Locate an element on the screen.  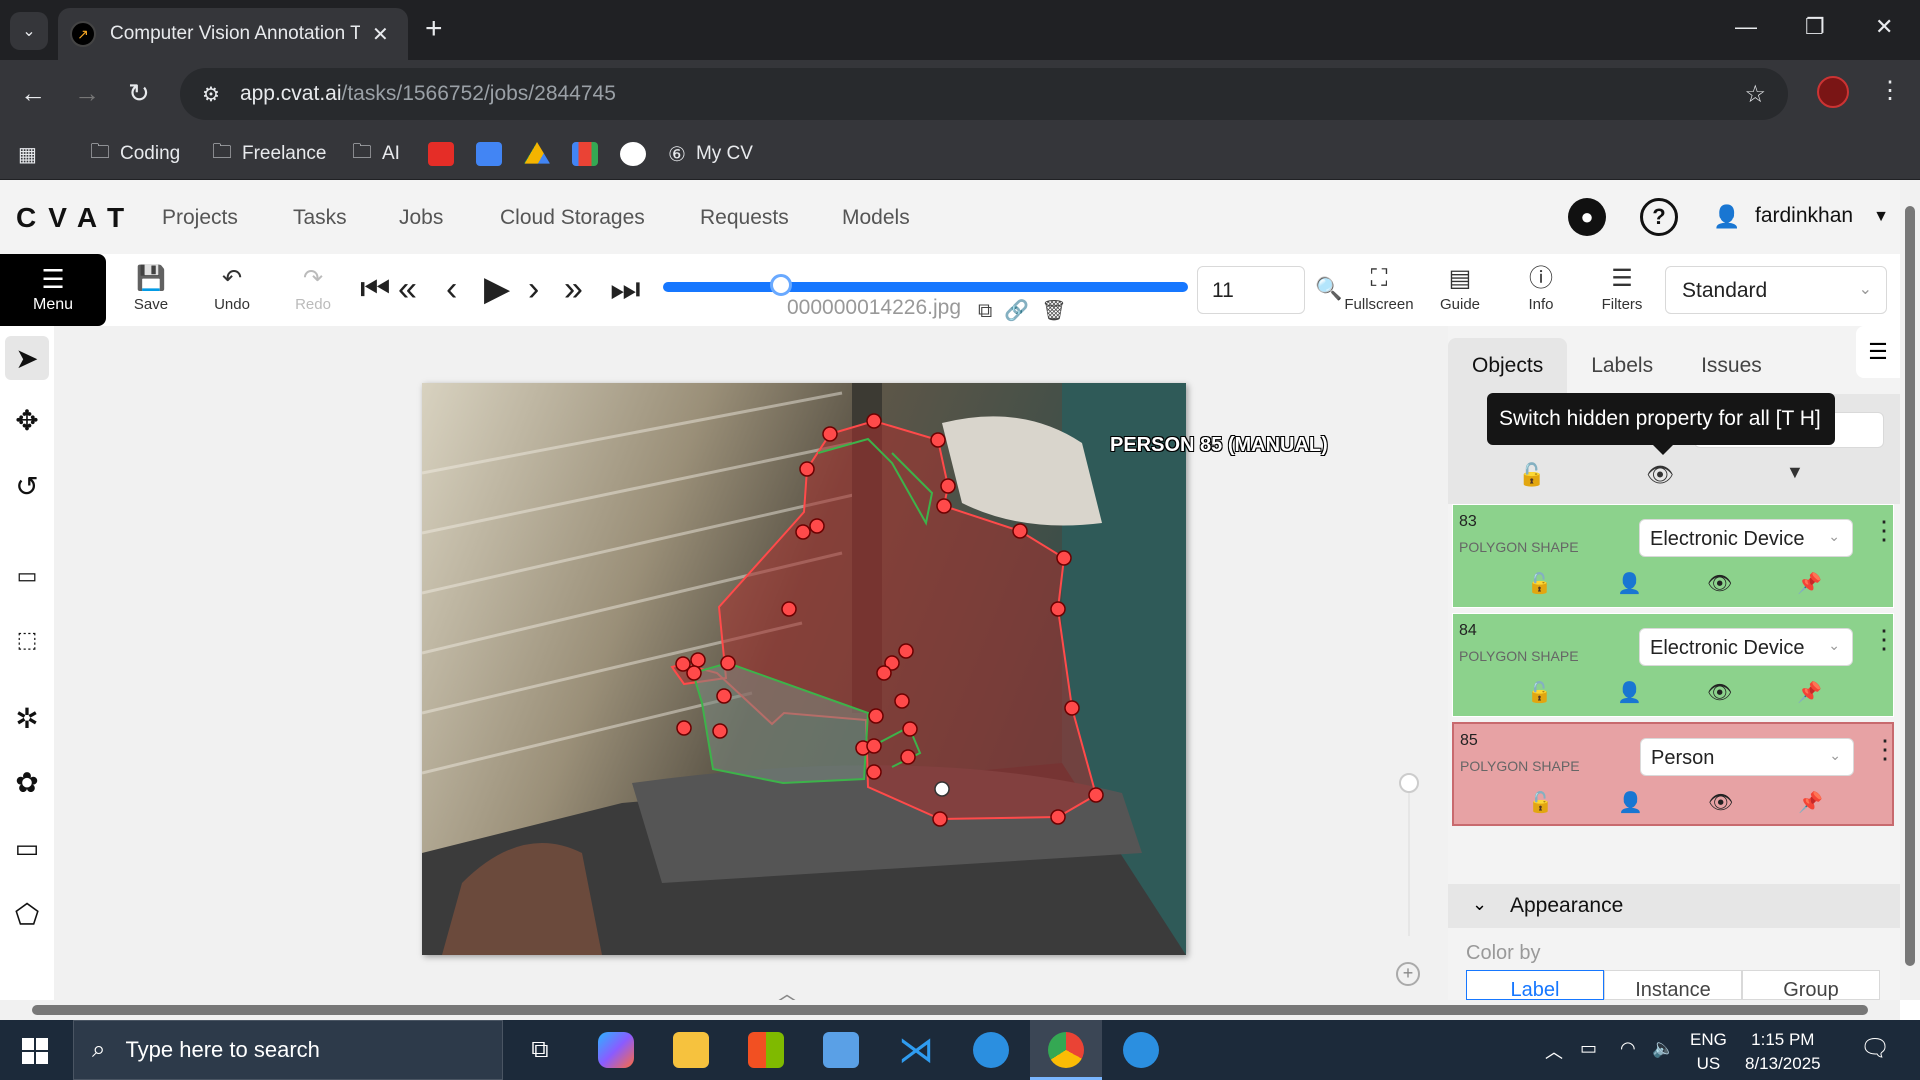
eye-all-icon: 👁 is located at coordinates (1660, 475).